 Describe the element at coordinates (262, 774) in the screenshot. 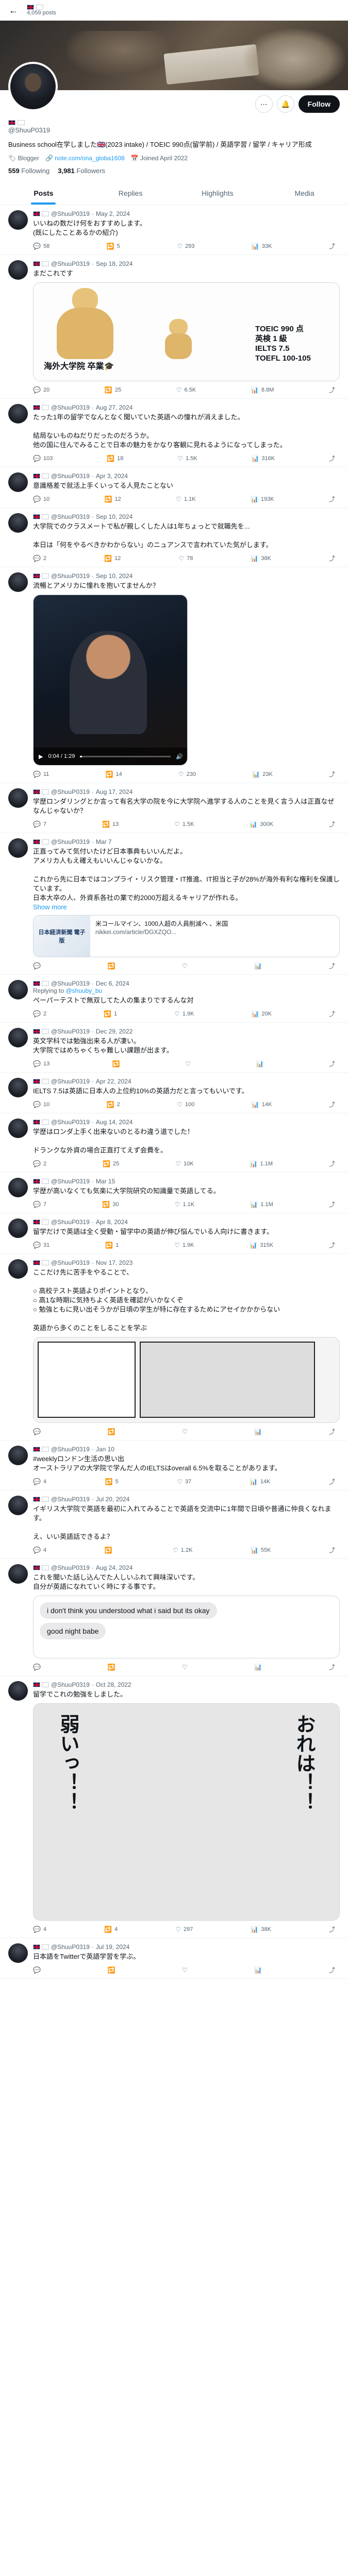

I see `views-button: 📊 23K` at that location.